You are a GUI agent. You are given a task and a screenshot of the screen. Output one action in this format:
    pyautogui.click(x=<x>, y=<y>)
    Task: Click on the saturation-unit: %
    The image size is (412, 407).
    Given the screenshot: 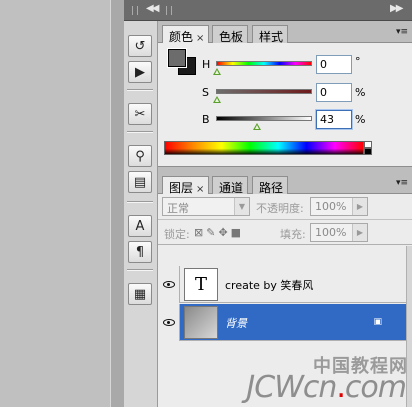 What is the action you would take?
    pyautogui.click(x=360, y=92)
    